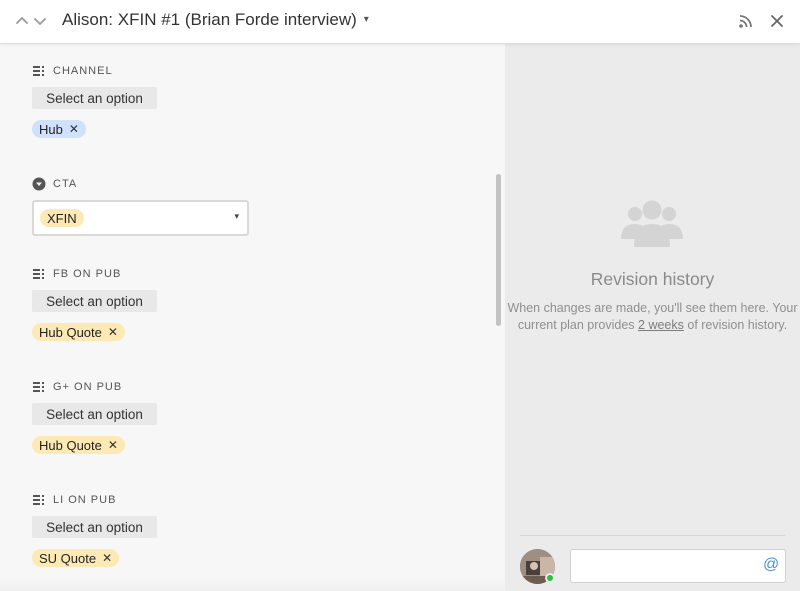 This screenshot has width=800, height=591. I want to click on field-label-gplus-on-pub: G+ ON PUB, so click(77, 387).